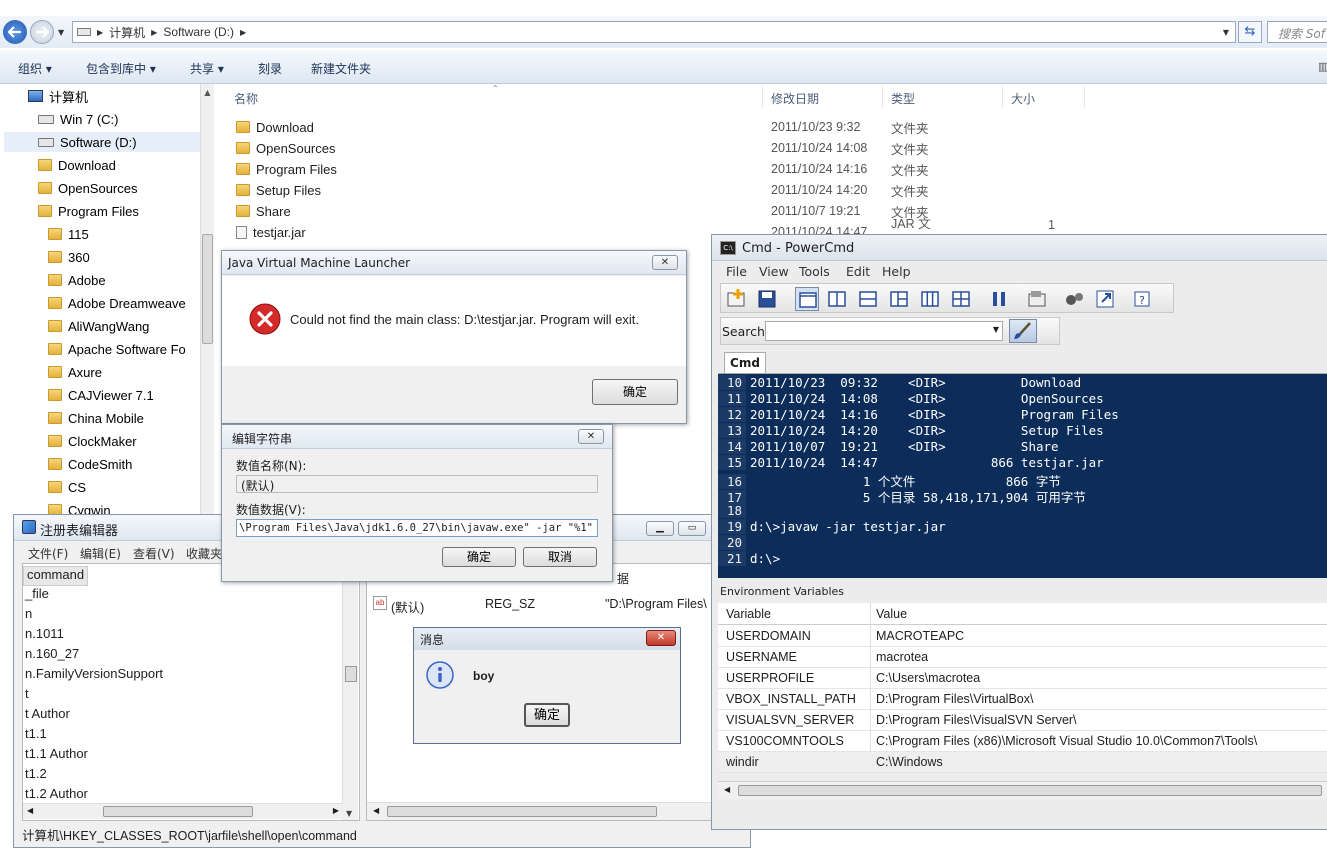 The width and height of the screenshot is (1327, 858). Describe the element at coordinates (1322, 66) in the screenshot. I see `view-options-icon: ▥` at that location.